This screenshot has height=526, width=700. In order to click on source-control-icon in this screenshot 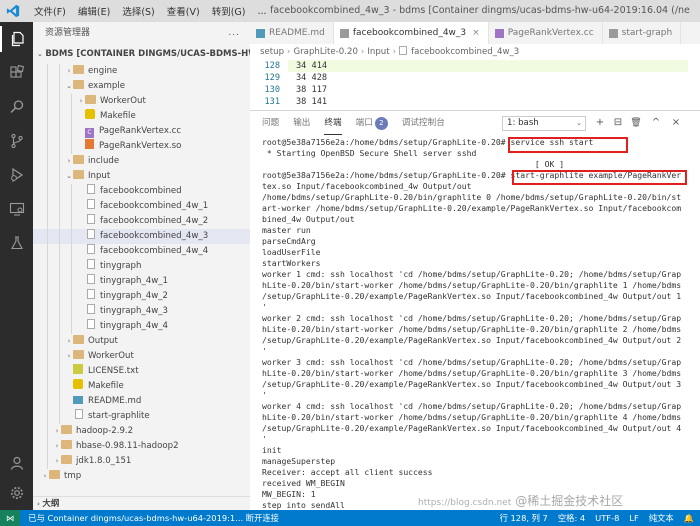, I will do `click(16, 141)`.